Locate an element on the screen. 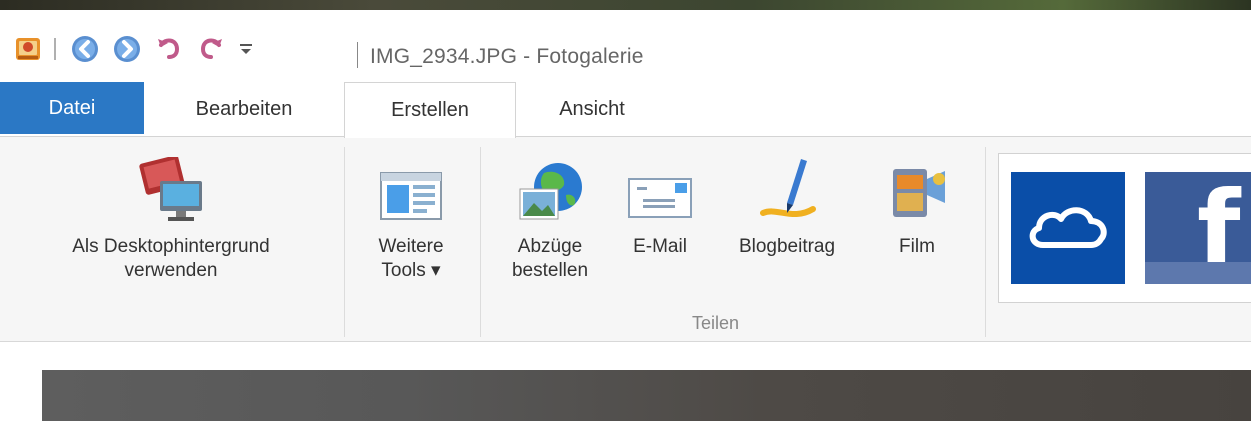 The height and width of the screenshot is (421, 1251). window-title: IMG_2934.JPG - Fotogalerie is located at coordinates (507, 56).